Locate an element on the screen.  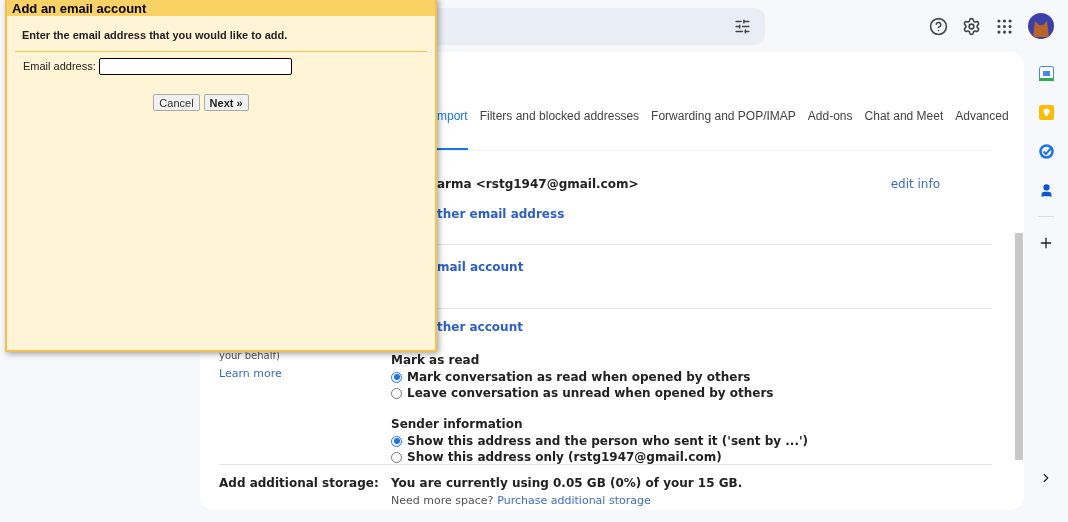
settings-icon is located at coordinates (971, 26).